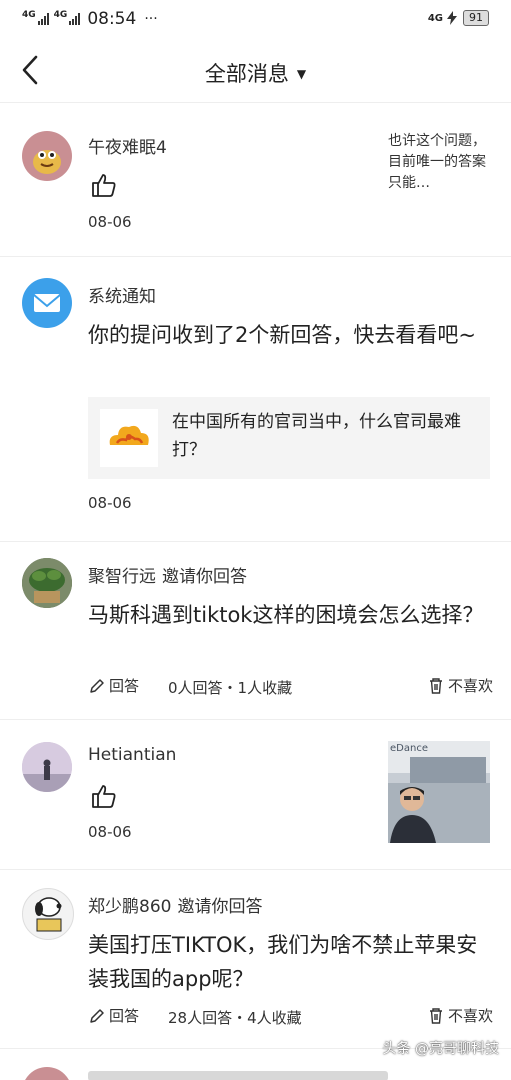  I want to click on mail-icon, so click(47, 303).